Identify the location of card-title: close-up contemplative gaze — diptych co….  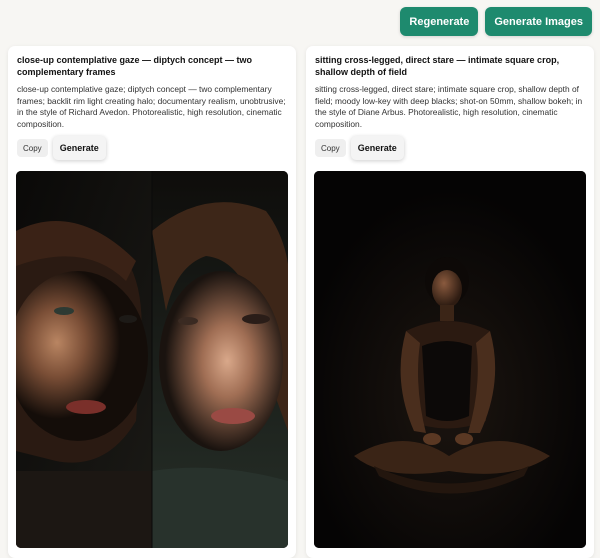
(135, 66).